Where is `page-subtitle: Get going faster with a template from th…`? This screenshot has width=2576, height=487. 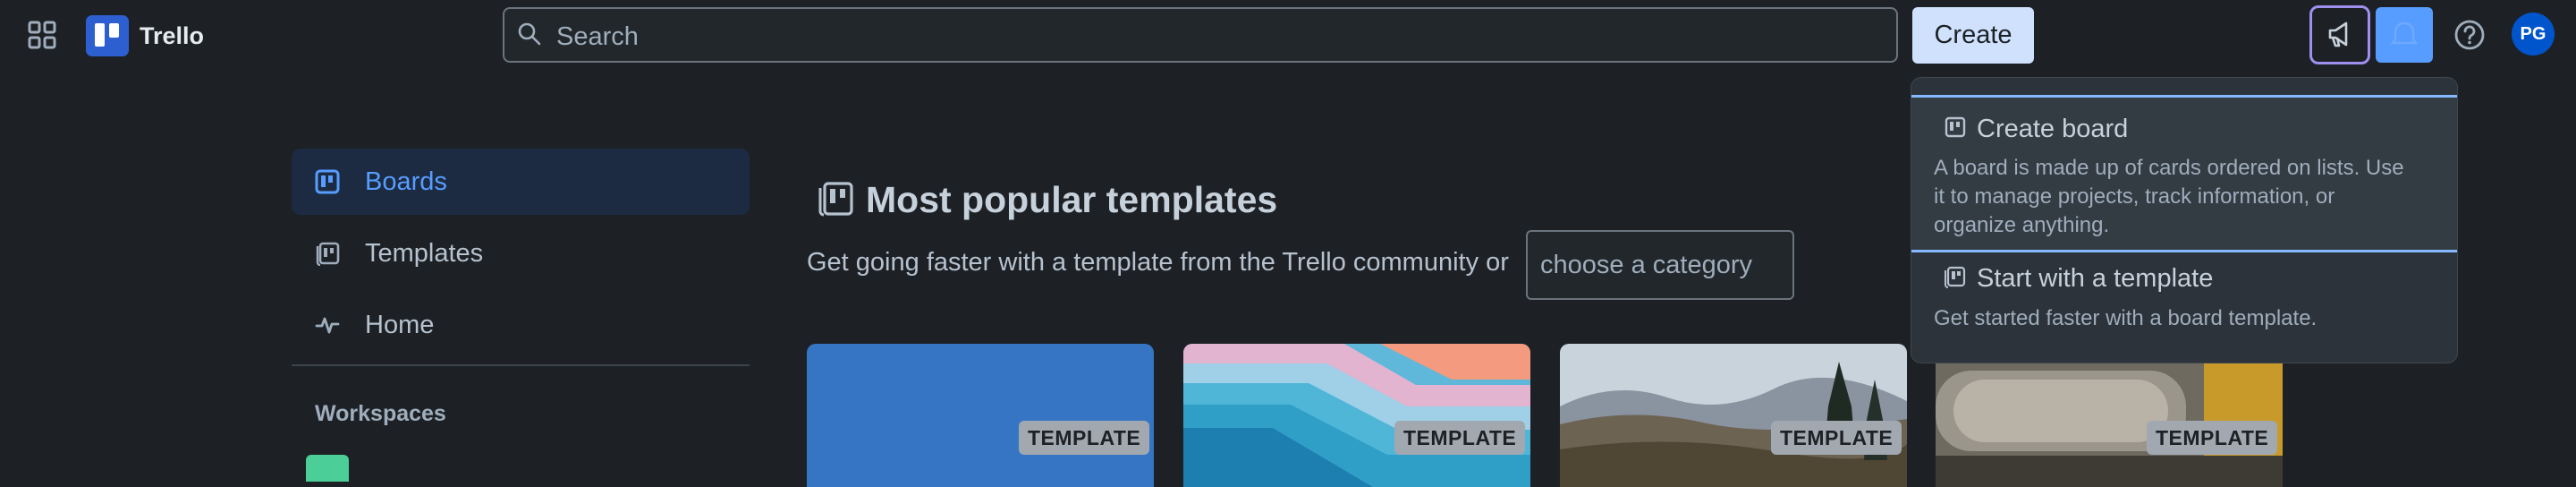 page-subtitle: Get going faster with a template from th… is located at coordinates (1158, 262).